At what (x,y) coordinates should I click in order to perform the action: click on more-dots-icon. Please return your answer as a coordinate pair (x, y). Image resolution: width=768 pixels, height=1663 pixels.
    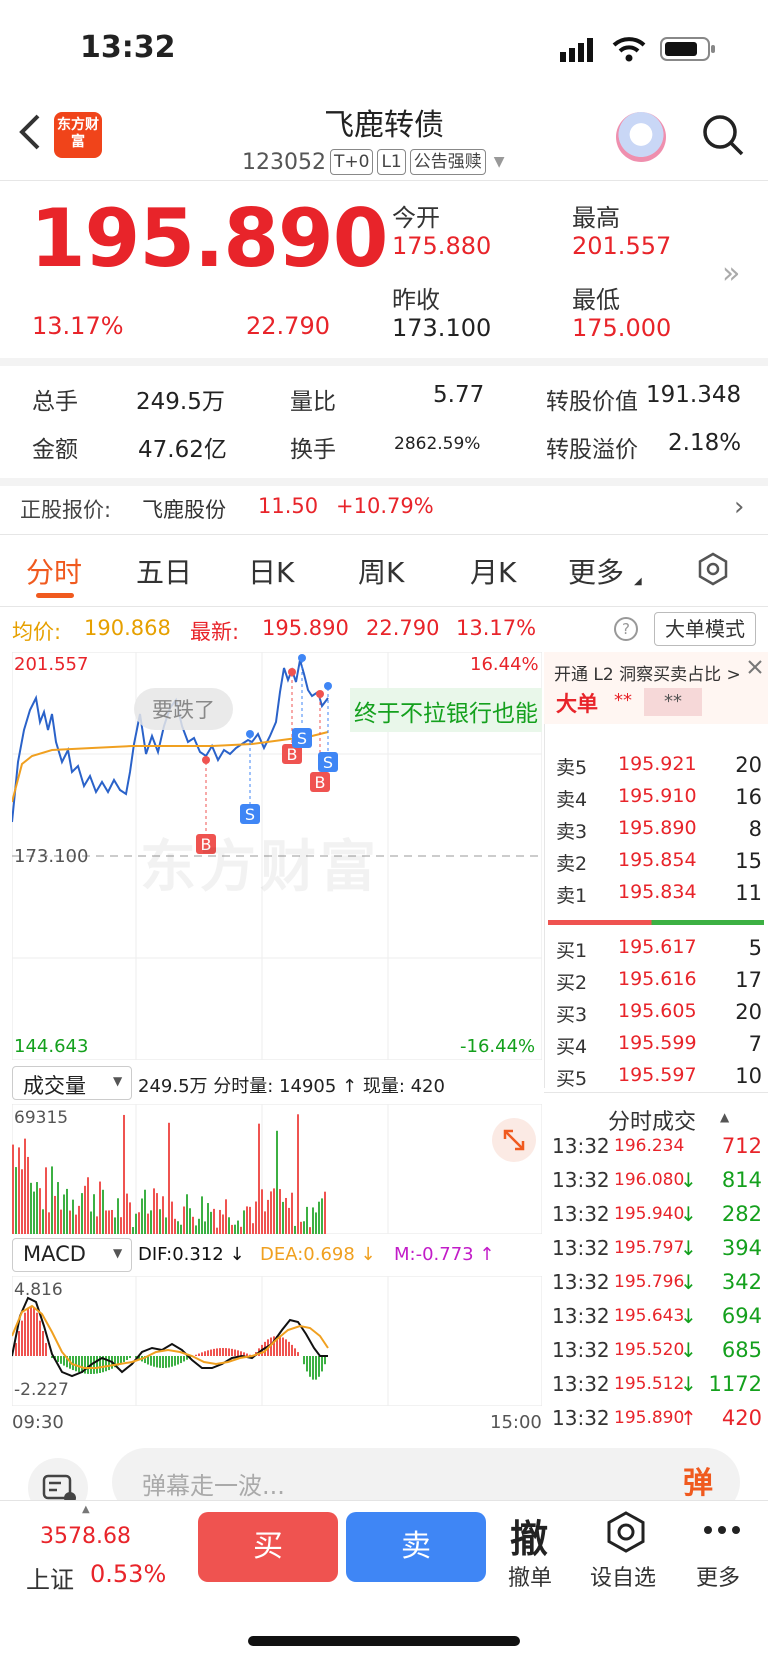
    Looking at the image, I should click on (722, 1530).